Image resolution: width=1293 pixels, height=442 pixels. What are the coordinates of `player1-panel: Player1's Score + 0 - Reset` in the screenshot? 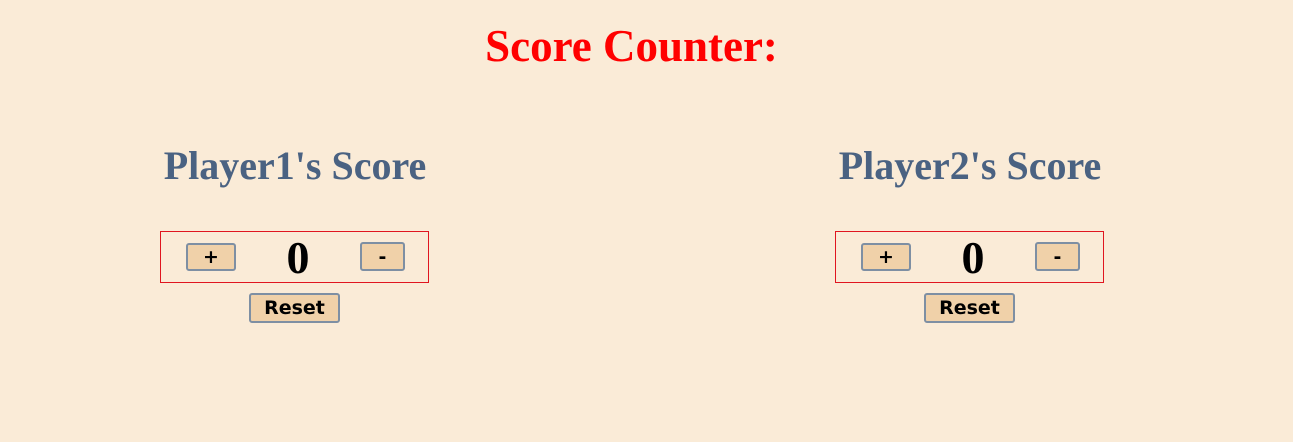 It's located at (295, 231).